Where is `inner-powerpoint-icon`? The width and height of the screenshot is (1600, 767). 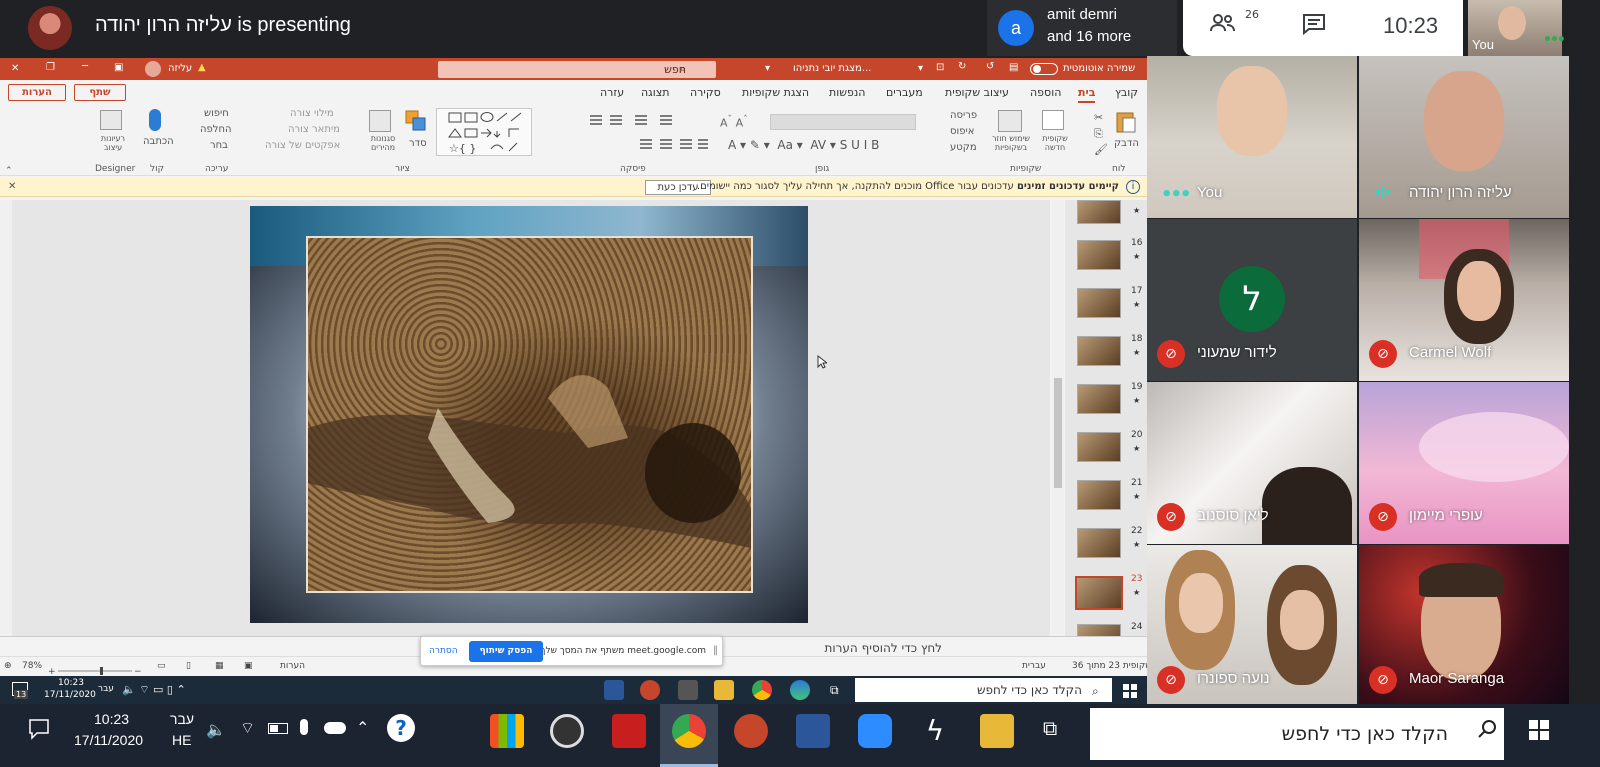
inner-powerpoint-icon is located at coordinates (650, 690).